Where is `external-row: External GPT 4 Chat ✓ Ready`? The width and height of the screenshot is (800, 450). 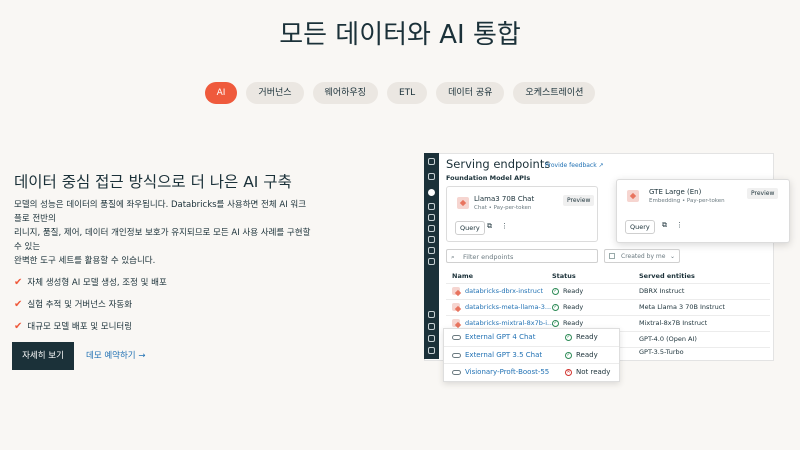 external-row: External GPT 4 Chat ✓ Ready is located at coordinates (531, 337).